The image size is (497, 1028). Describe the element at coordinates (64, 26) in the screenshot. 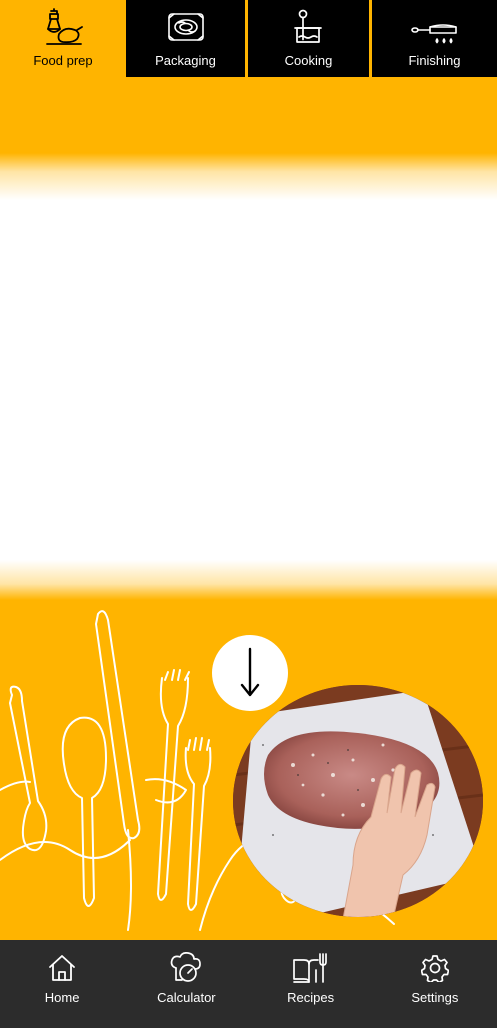

I see `food-prep-icon` at that location.